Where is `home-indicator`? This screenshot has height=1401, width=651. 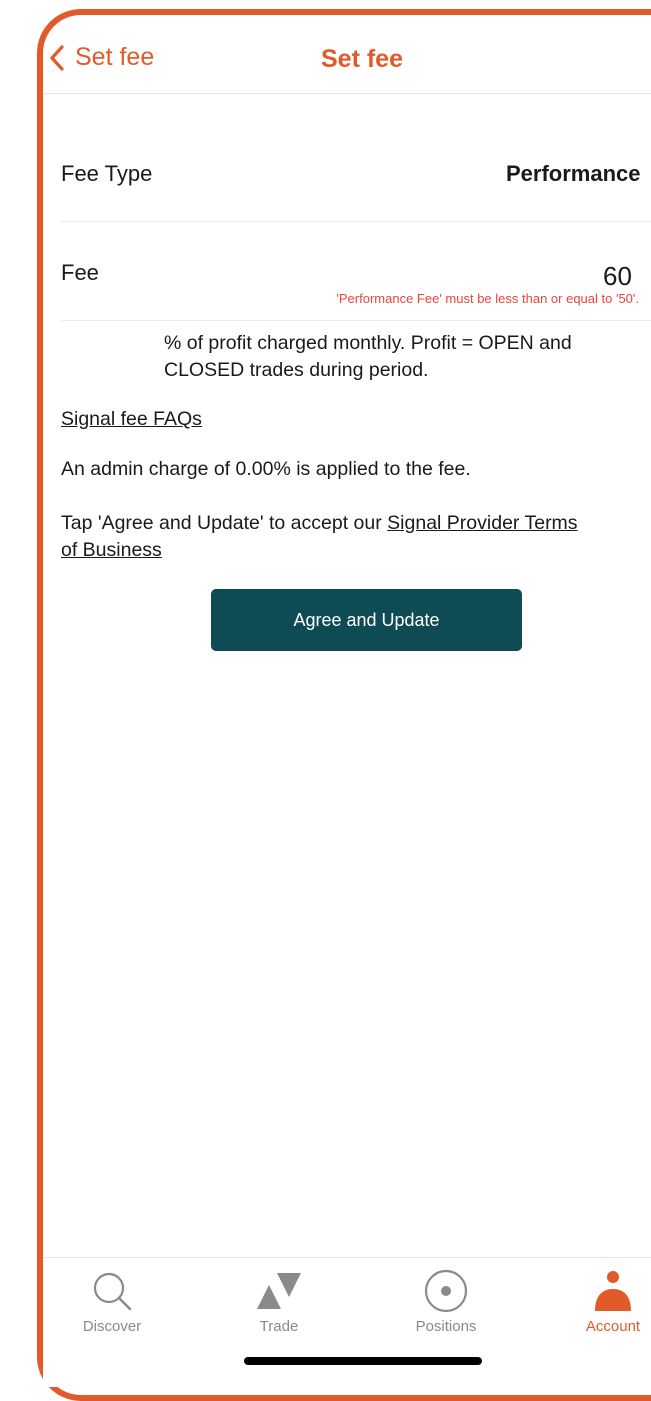 home-indicator is located at coordinates (363, 1361).